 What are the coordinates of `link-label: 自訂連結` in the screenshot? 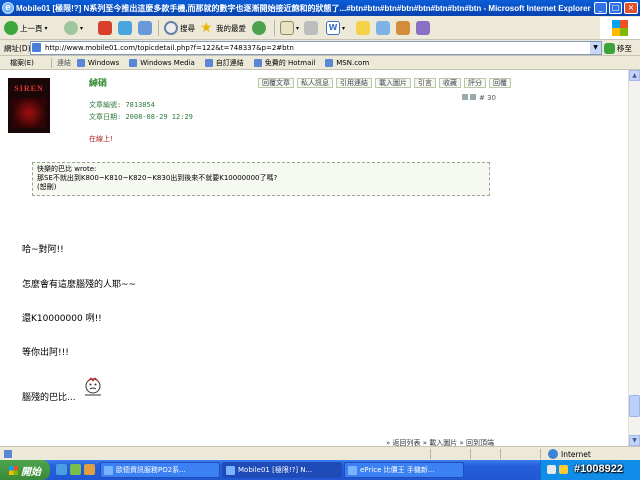 It's located at (229, 62).